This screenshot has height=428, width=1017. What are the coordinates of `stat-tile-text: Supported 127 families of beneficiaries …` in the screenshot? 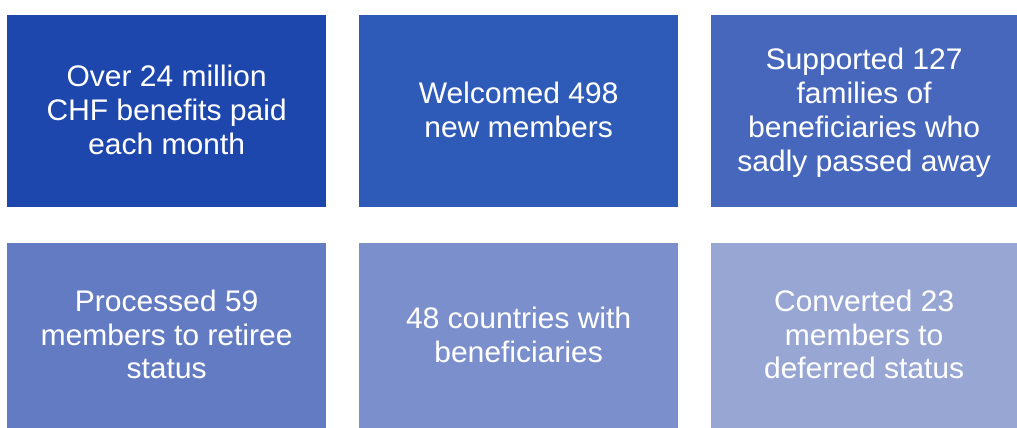 It's located at (864, 110).